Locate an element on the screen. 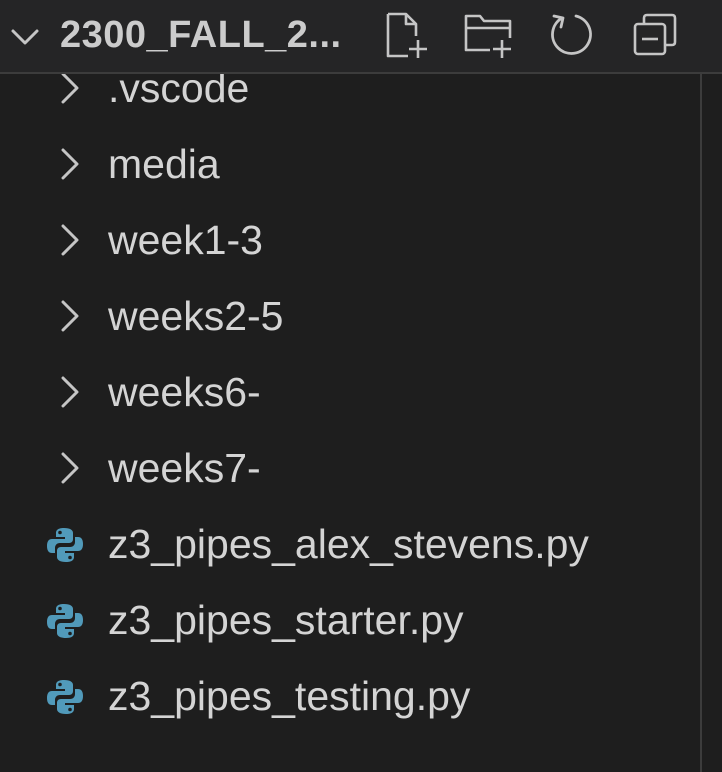  new-folder-icon is located at coordinates (488, 36).